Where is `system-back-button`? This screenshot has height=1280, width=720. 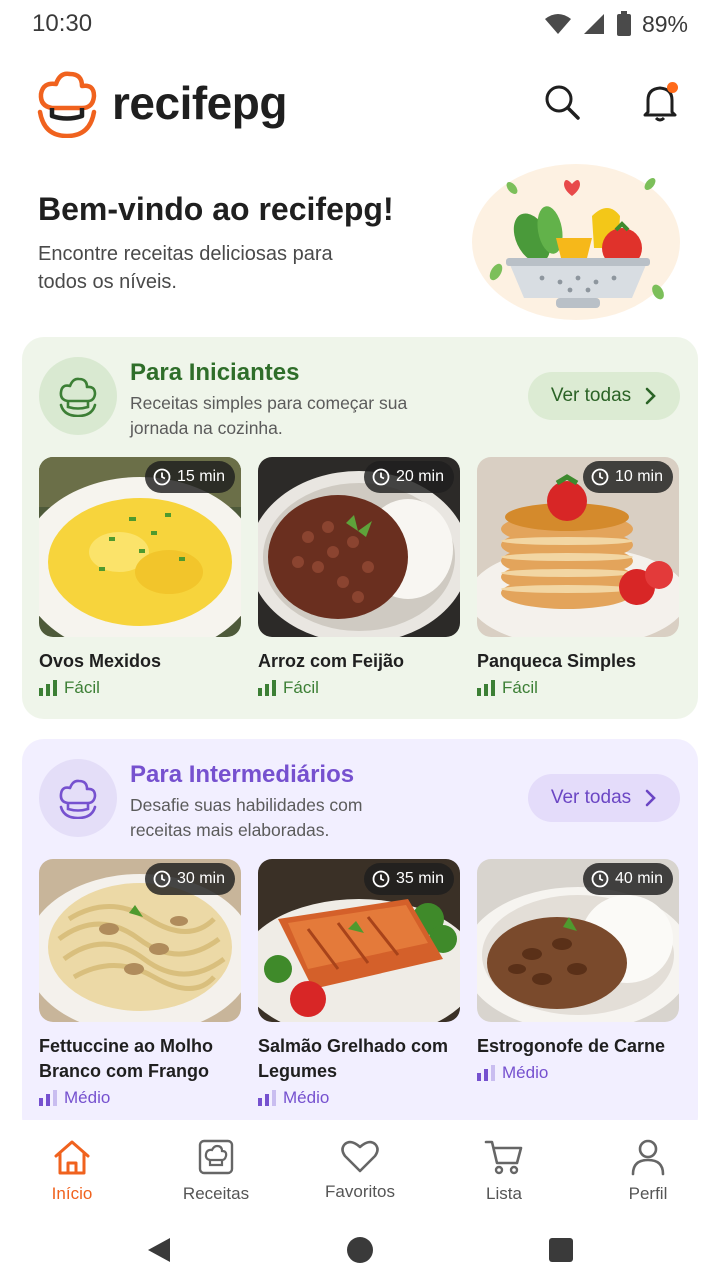 system-back-button is located at coordinates (159, 1250).